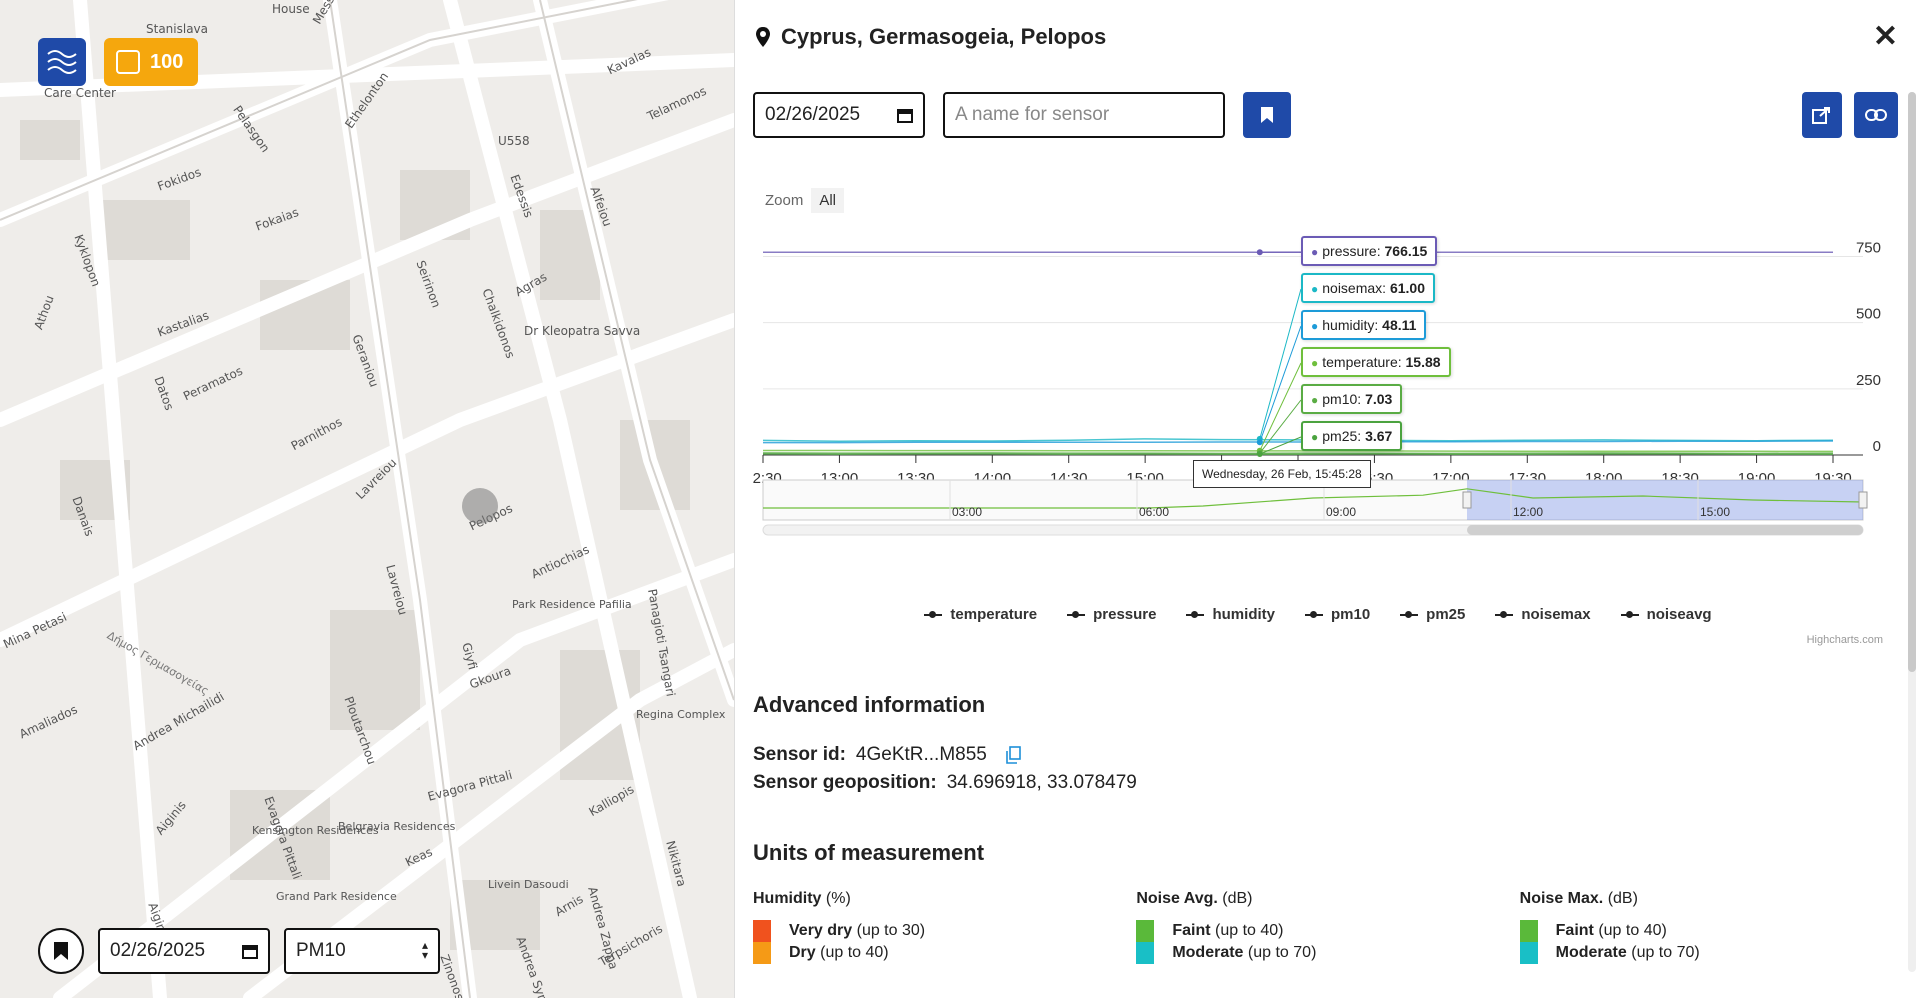  Describe the element at coordinates (802, 952) in the screenshot. I see `unit-level: Dry` at that location.